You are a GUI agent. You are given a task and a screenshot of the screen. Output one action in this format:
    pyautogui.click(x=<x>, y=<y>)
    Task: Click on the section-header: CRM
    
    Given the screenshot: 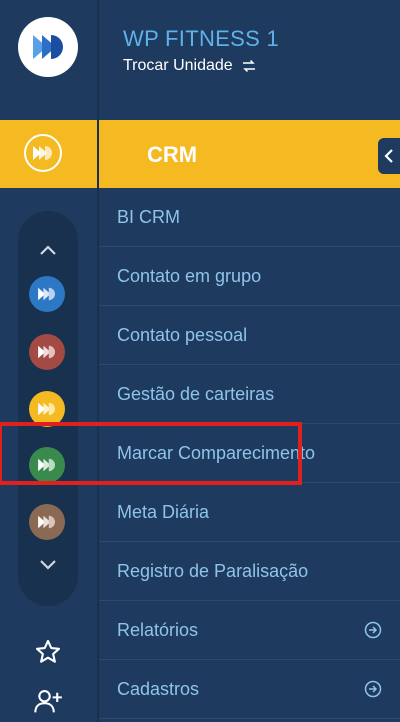 What is the action you would take?
    pyautogui.click(x=249, y=154)
    